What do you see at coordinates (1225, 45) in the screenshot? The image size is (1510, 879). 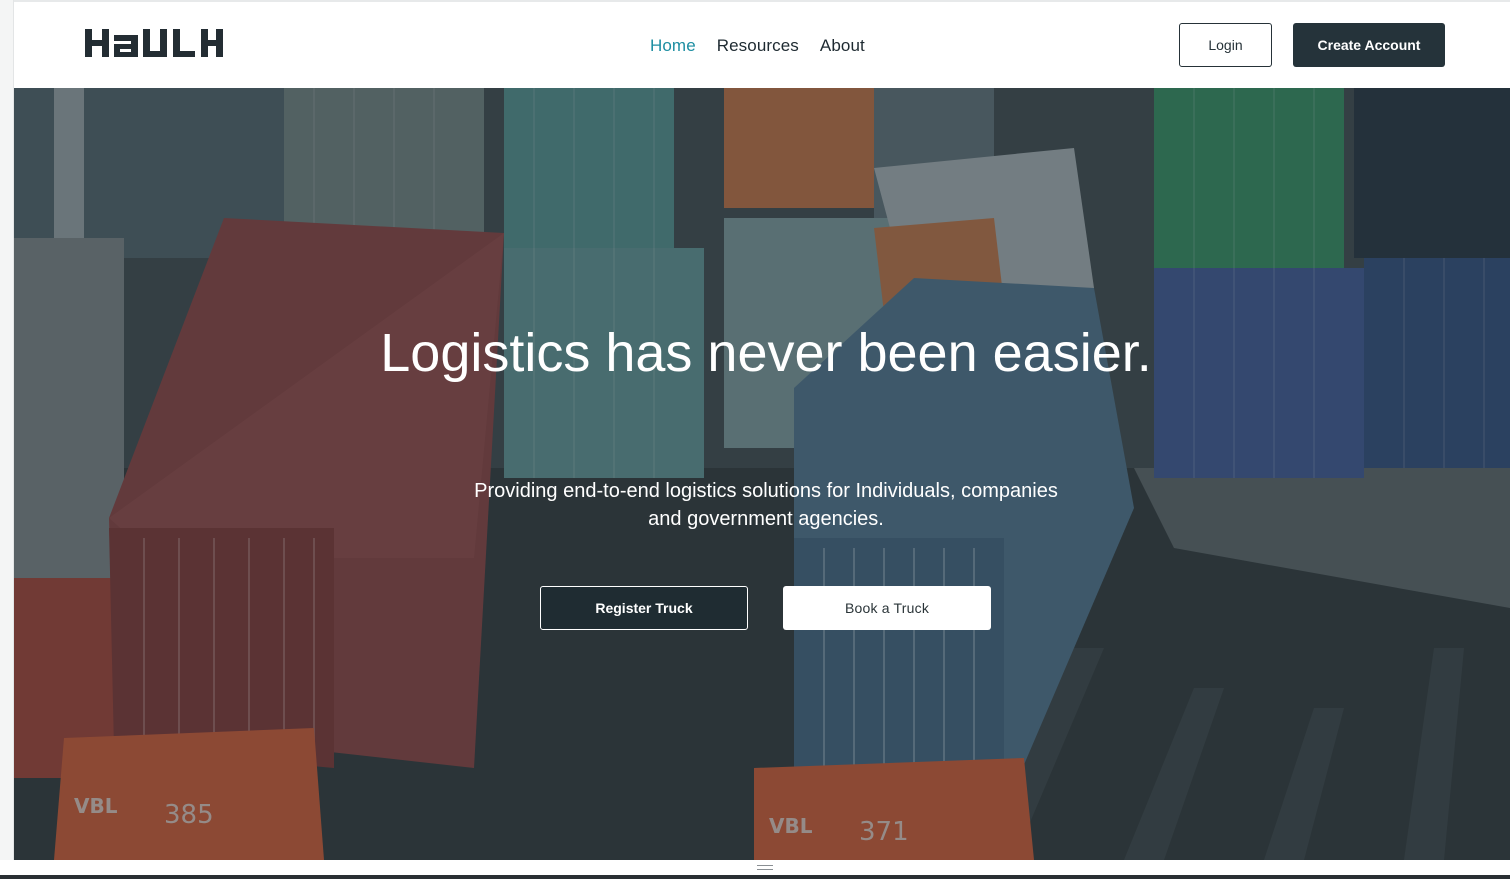 I see `login-button: Login` at bounding box center [1225, 45].